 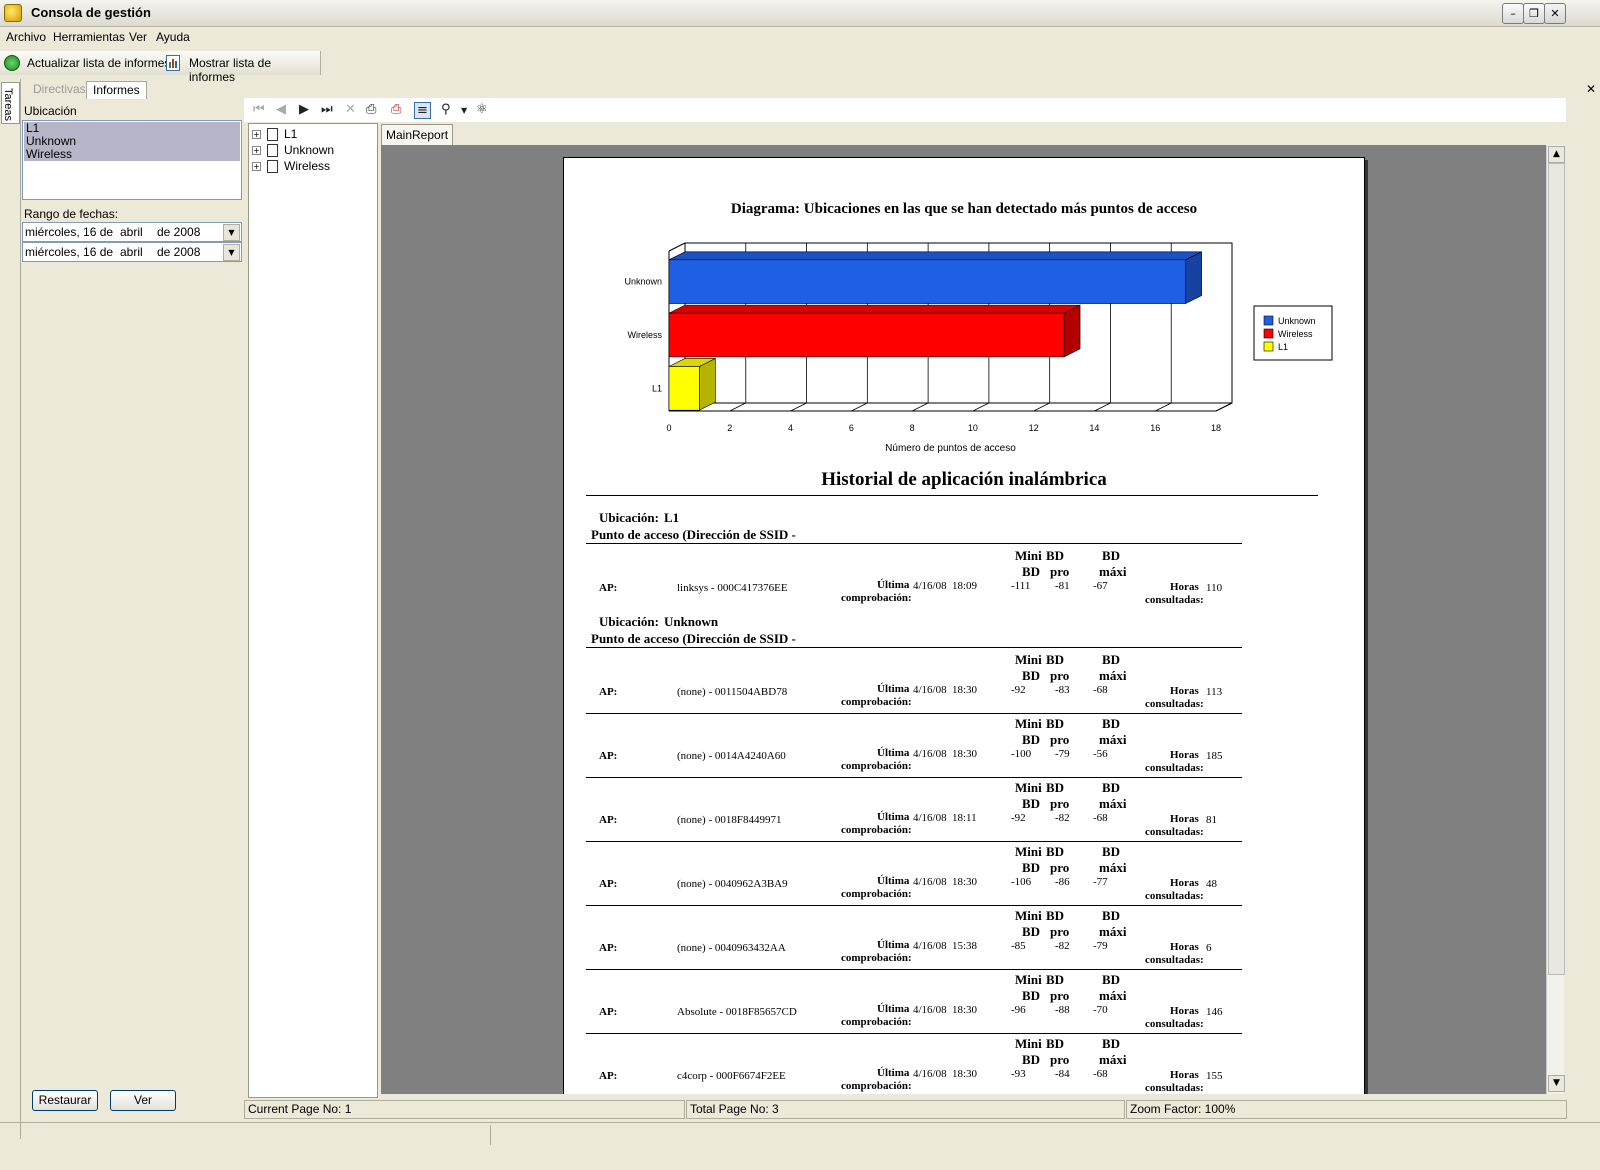 What do you see at coordinates (1100, 754) in the screenshot?
I see `max-value: -56` at bounding box center [1100, 754].